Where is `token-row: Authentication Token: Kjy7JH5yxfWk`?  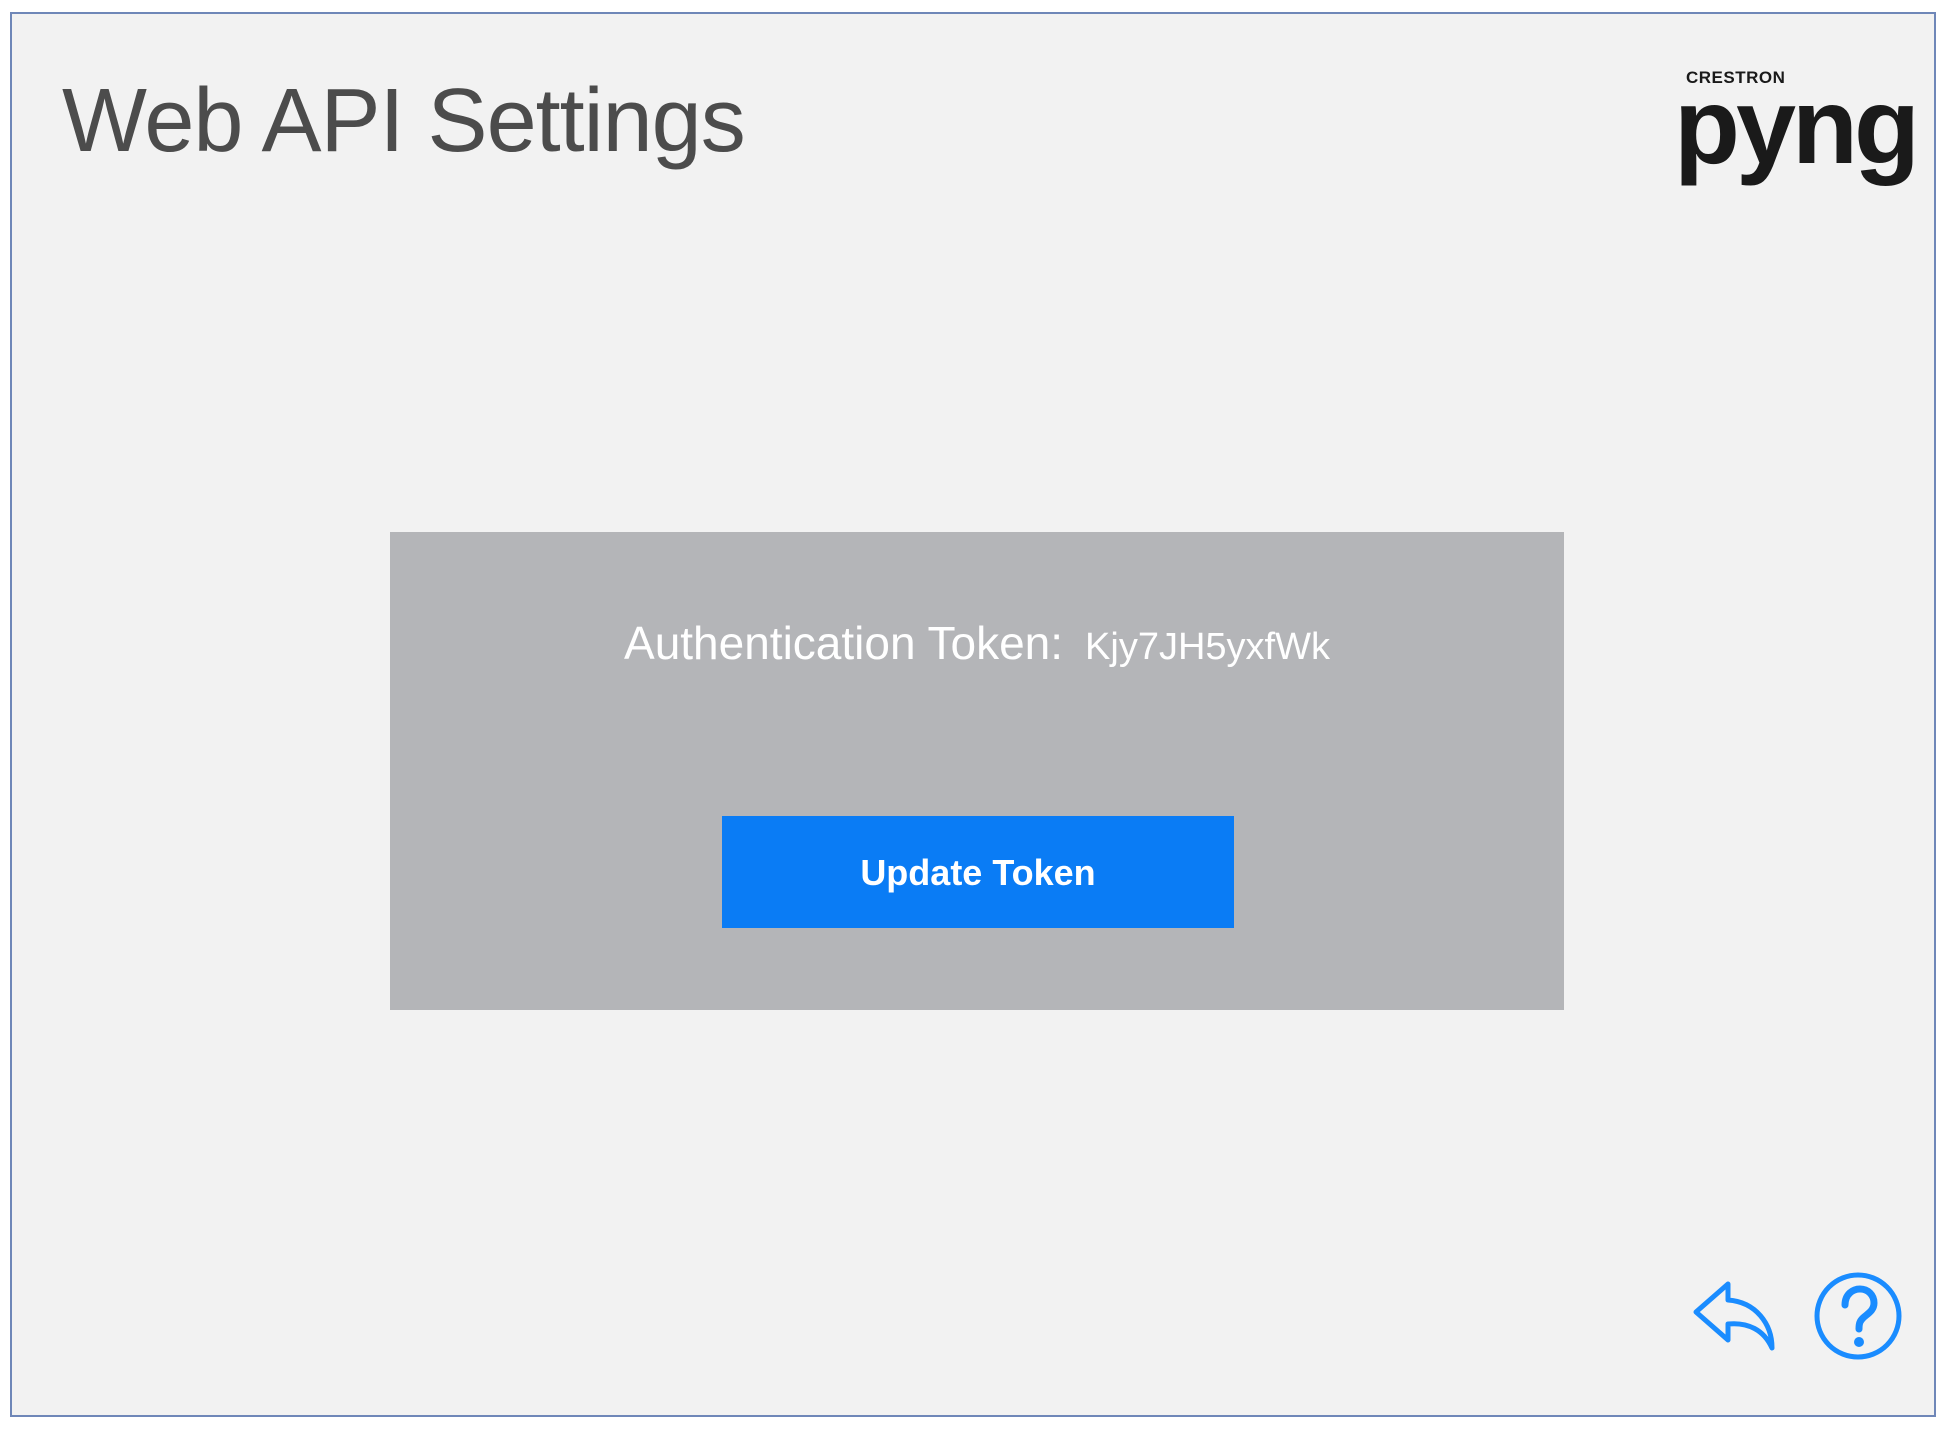 token-row: Authentication Token: Kjy7JH5yxfWk is located at coordinates (977, 643).